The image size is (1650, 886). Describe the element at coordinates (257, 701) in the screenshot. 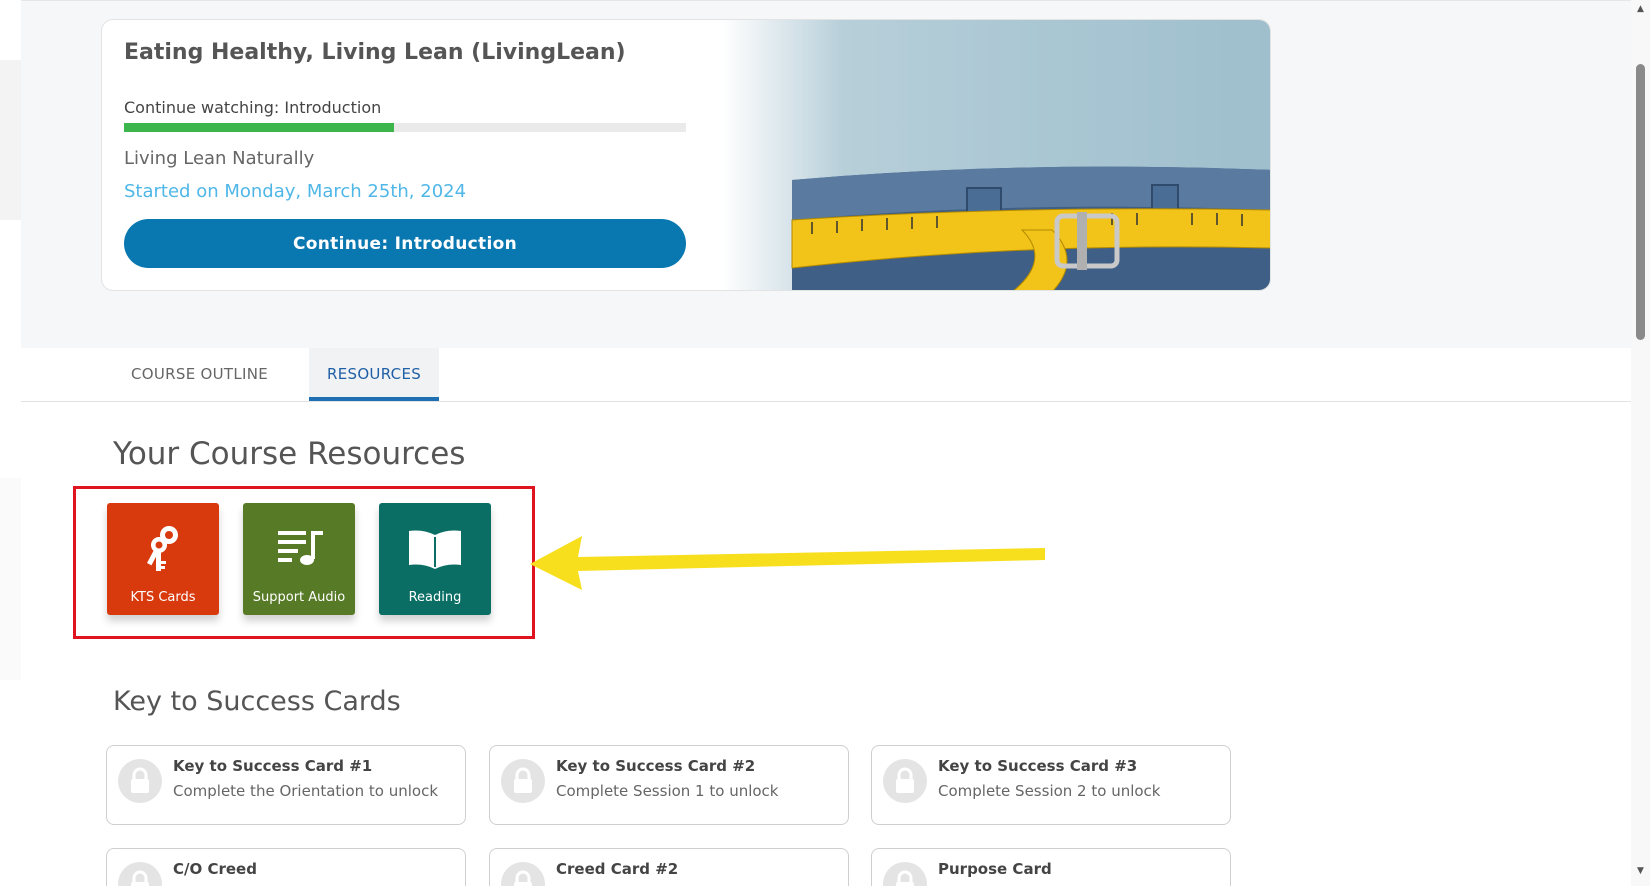

I see `key-to-success-heading: Key to Success Cards` at that location.